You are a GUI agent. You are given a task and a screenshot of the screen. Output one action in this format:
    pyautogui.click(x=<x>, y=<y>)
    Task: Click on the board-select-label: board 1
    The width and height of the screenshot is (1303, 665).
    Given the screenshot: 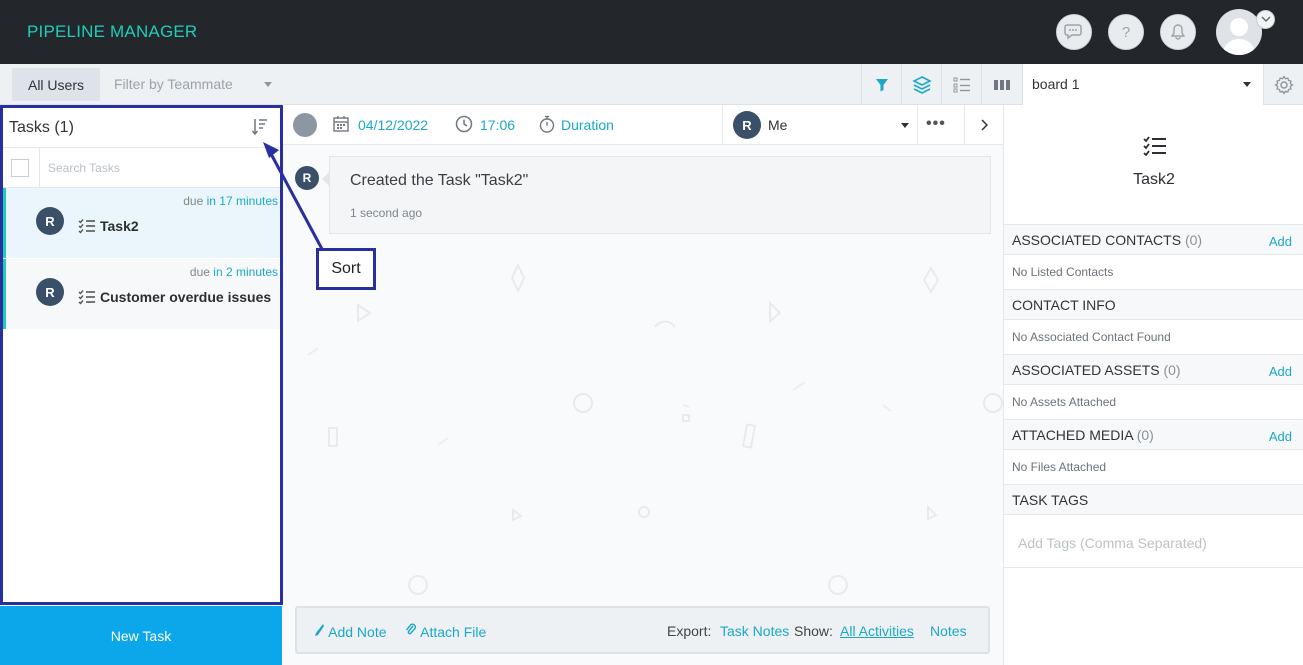 What is the action you would take?
    pyautogui.click(x=1056, y=84)
    